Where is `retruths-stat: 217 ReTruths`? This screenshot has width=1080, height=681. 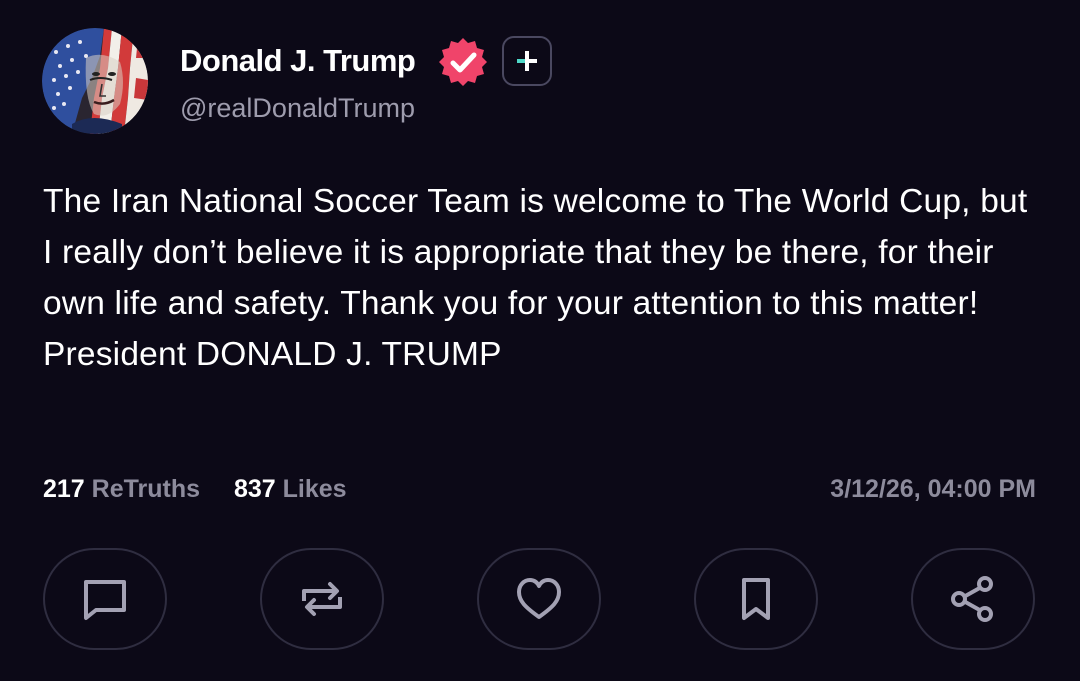
retruths-stat: 217 ReTruths is located at coordinates (125, 489).